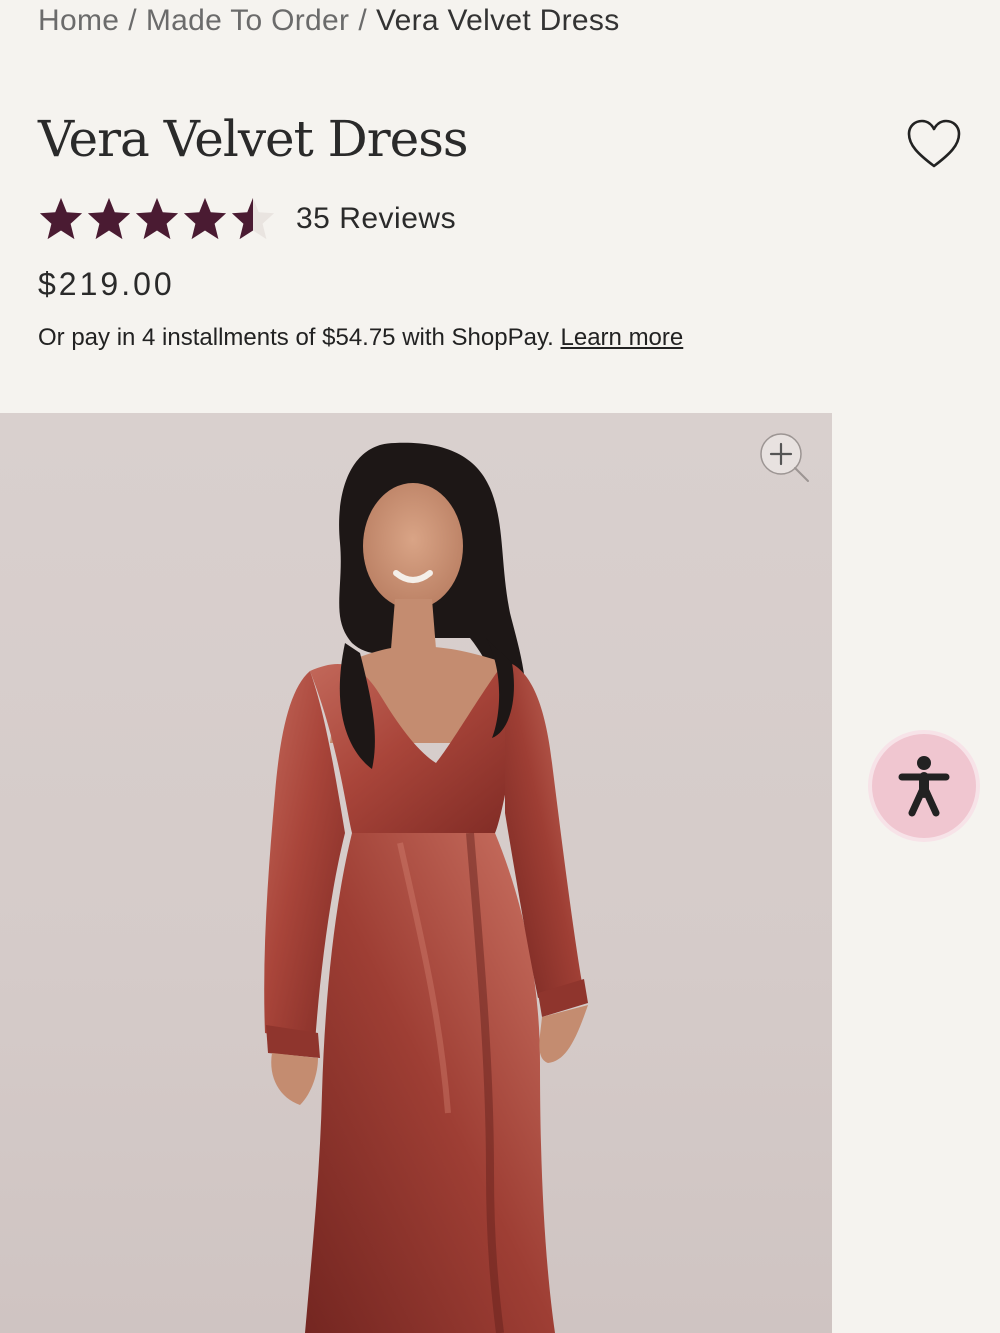 Image resolution: width=1000 pixels, height=1333 pixels. I want to click on reviews-link: 35 Reviews, so click(376, 219).